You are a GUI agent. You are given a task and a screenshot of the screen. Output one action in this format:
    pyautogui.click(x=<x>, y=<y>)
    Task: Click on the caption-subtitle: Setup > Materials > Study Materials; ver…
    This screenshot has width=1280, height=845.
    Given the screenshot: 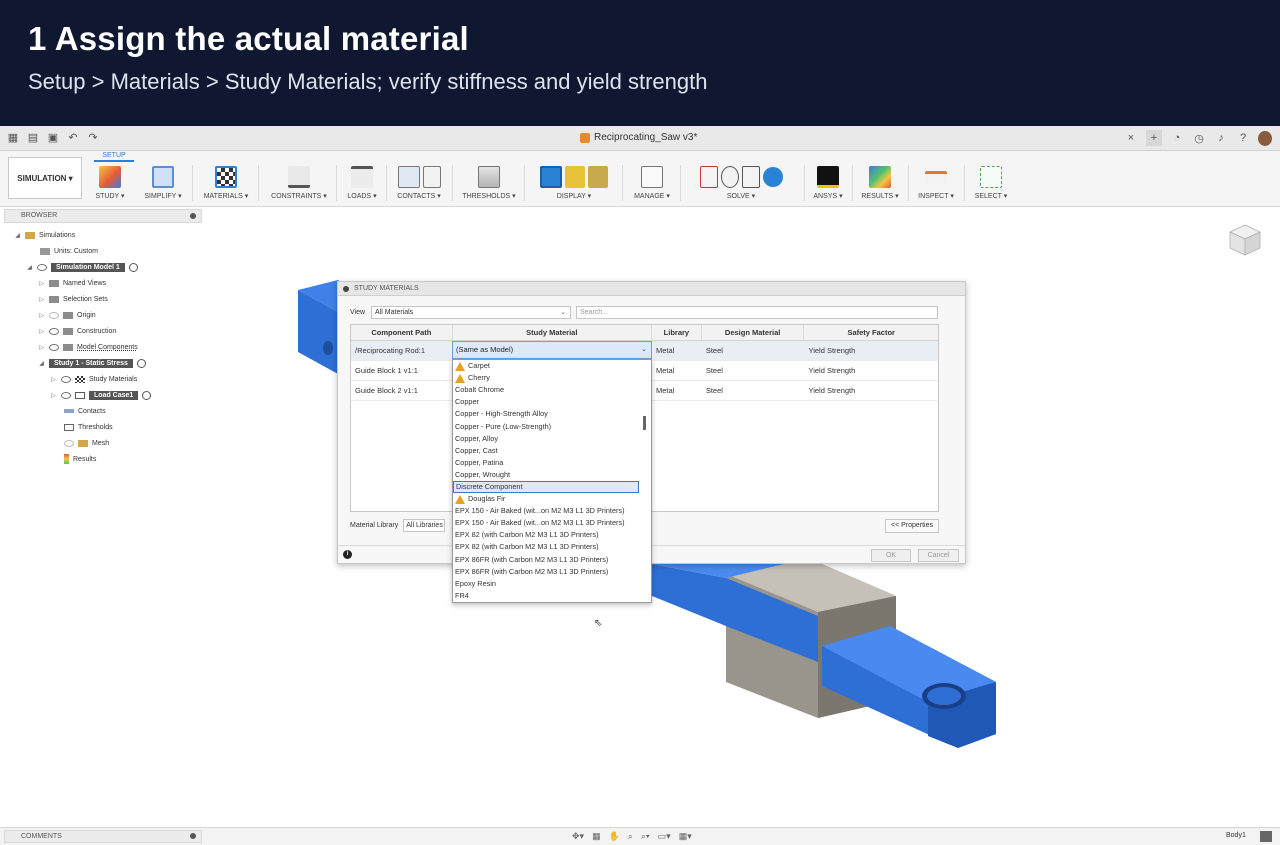 What is the action you would take?
    pyautogui.click(x=368, y=81)
    